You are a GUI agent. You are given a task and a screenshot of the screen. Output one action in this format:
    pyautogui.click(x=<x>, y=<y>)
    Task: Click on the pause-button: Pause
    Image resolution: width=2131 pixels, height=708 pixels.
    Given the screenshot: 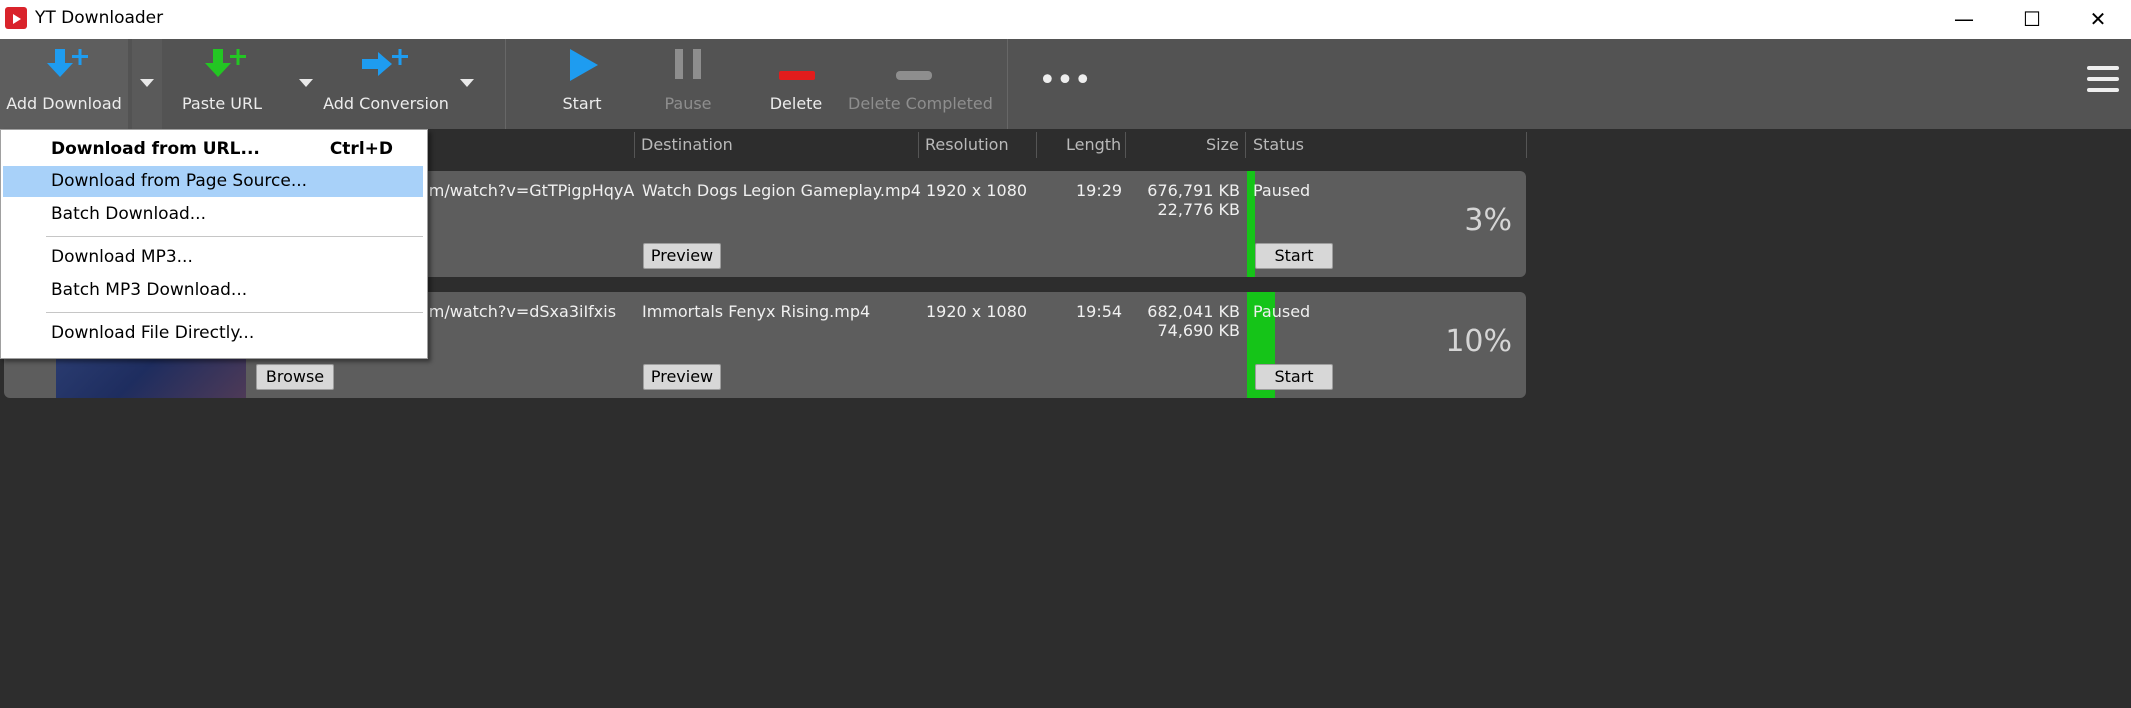 What is the action you would take?
    pyautogui.click(x=688, y=84)
    